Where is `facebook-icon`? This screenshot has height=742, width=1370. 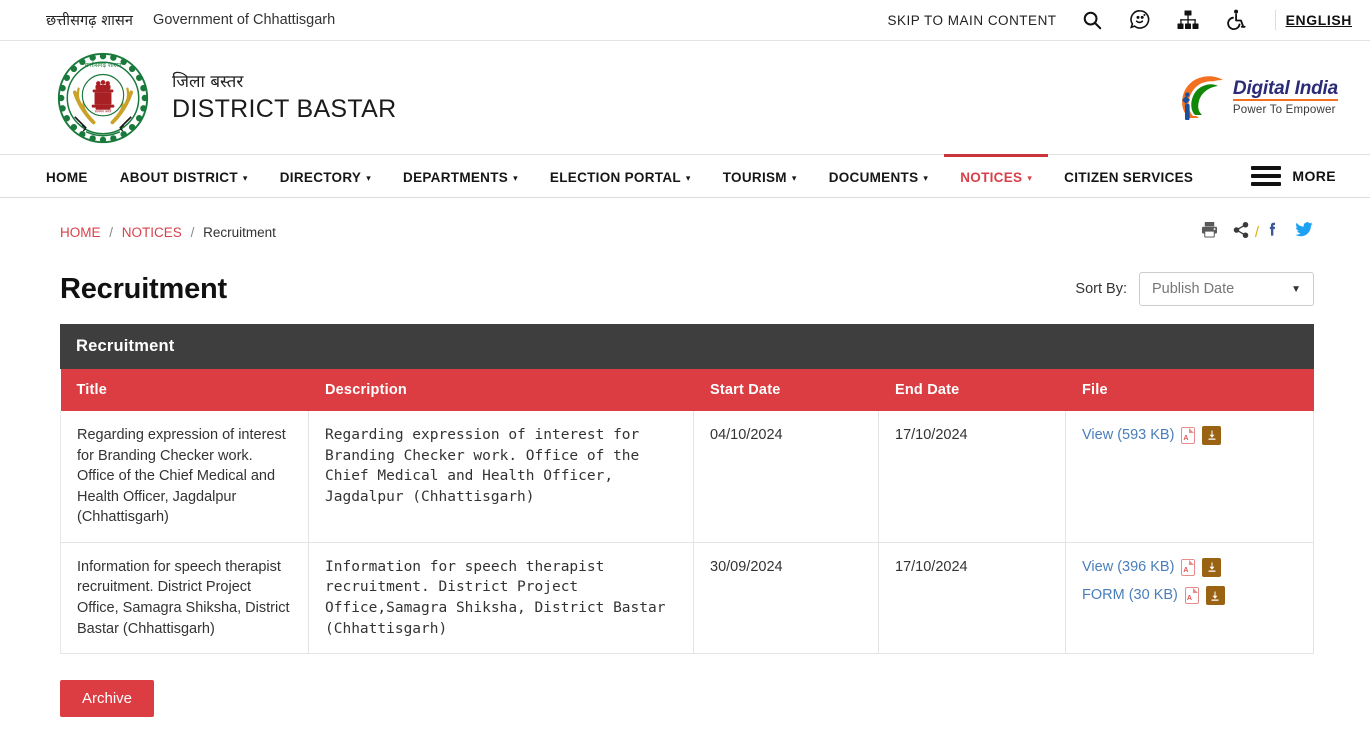 facebook-icon is located at coordinates (1272, 232).